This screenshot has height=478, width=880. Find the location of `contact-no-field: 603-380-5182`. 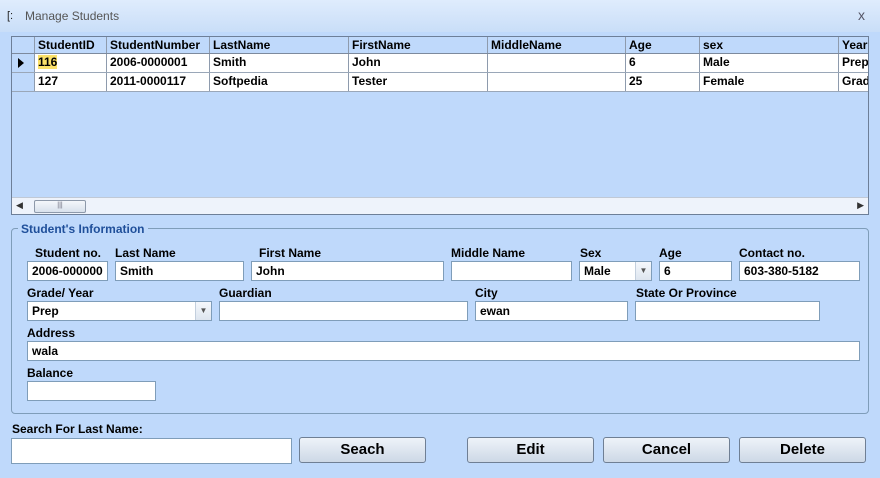

contact-no-field: 603-380-5182 is located at coordinates (799, 271).